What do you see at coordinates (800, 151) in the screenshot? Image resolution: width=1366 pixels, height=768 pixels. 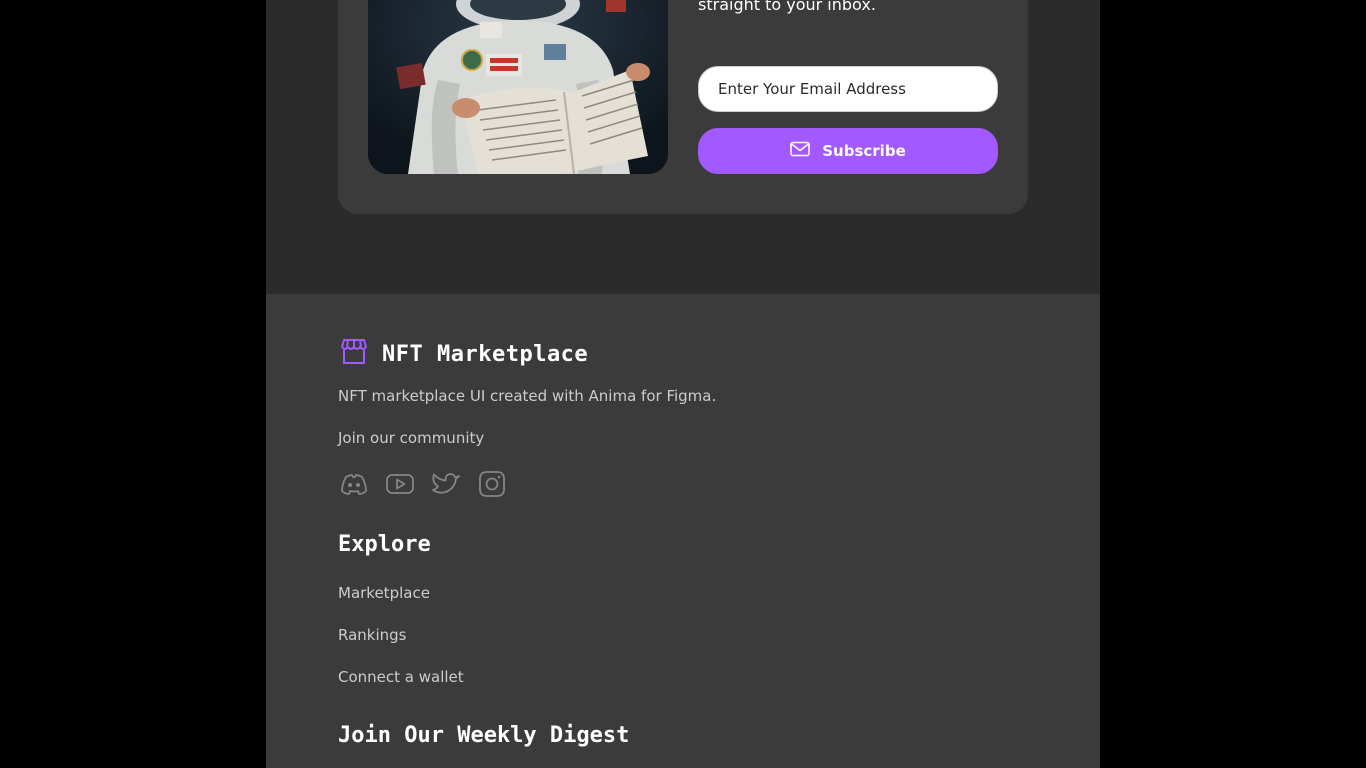 I see `mail-icon` at bounding box center [800, 151].